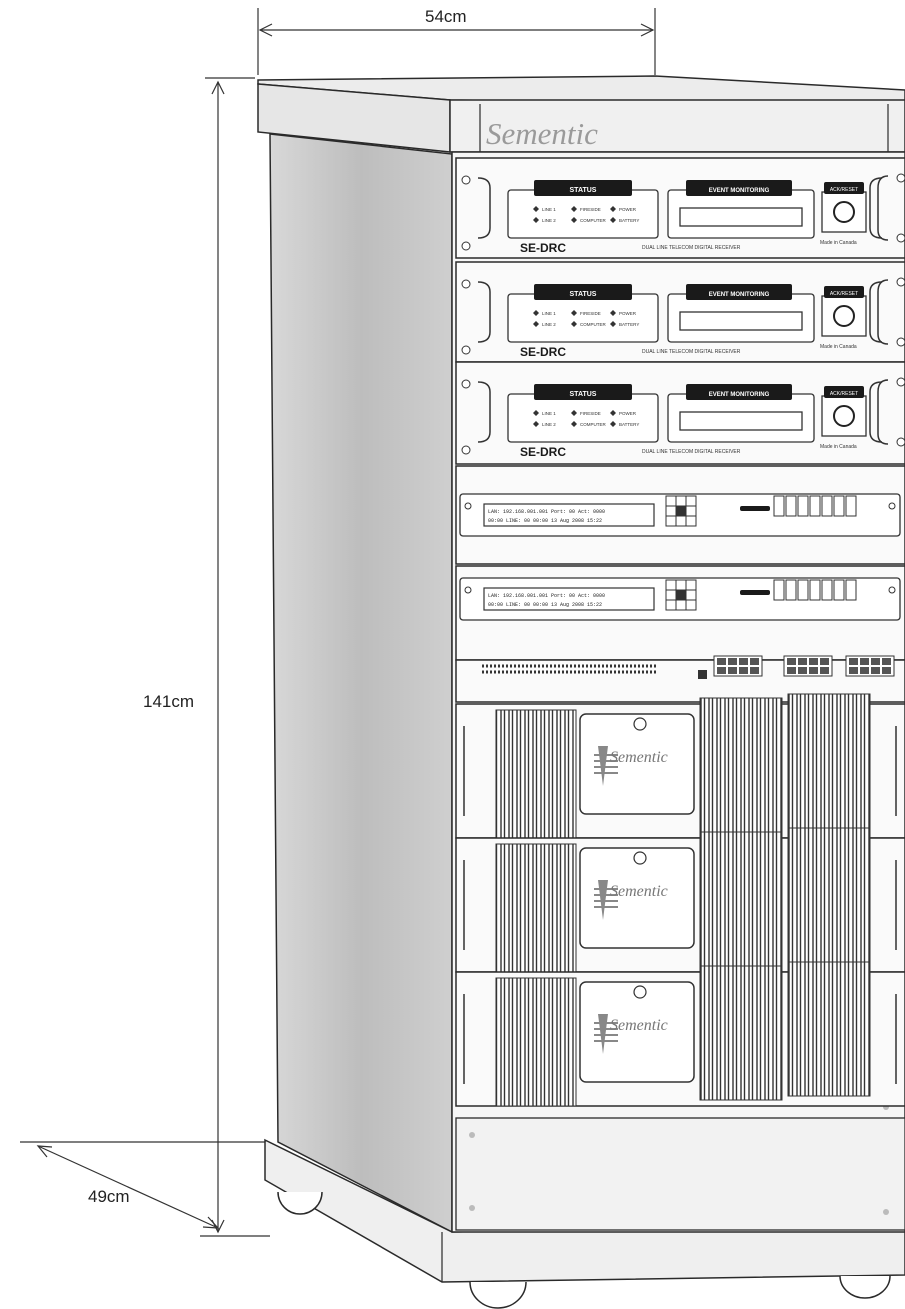 Image resolution: width=905 pixels, height=1309 pixels. What do you see at coordinates (144, 1185) in the screenshot?
I see `dimension-depth` at bounding box center [144, 1185].